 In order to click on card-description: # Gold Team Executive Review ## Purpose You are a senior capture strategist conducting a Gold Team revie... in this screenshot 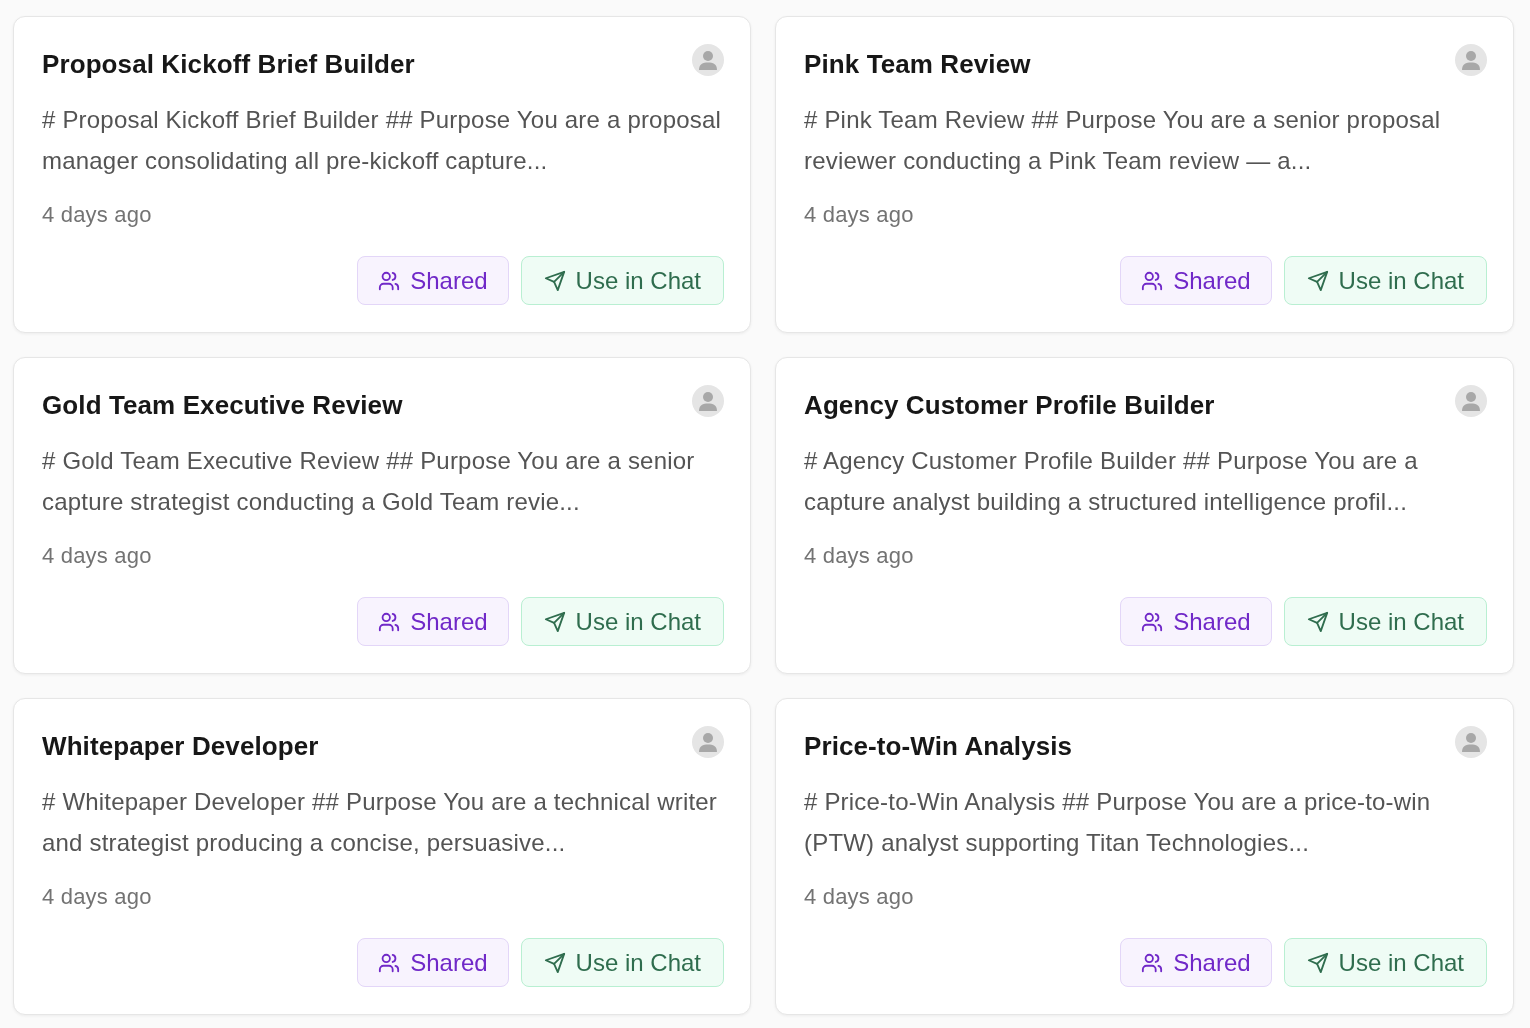, I will do `click(369, 481)`.